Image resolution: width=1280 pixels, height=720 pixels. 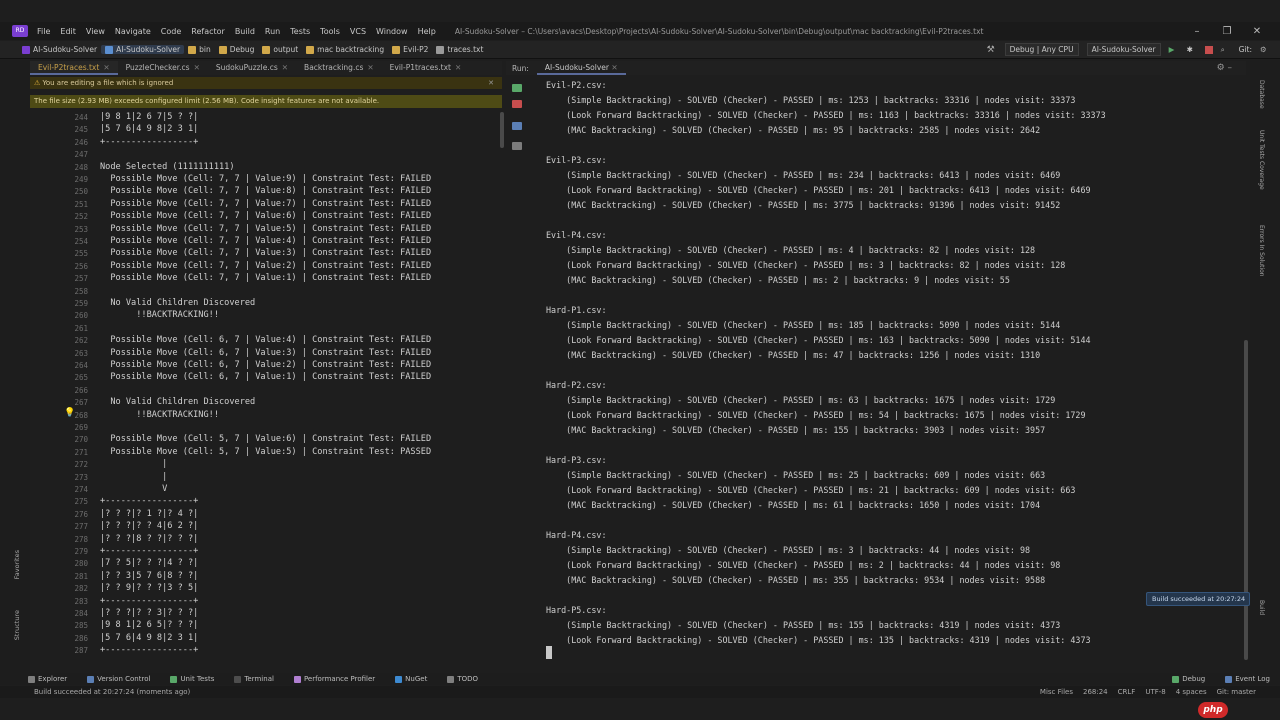 I want to click on folder-icon, so click(x=310, y=49).